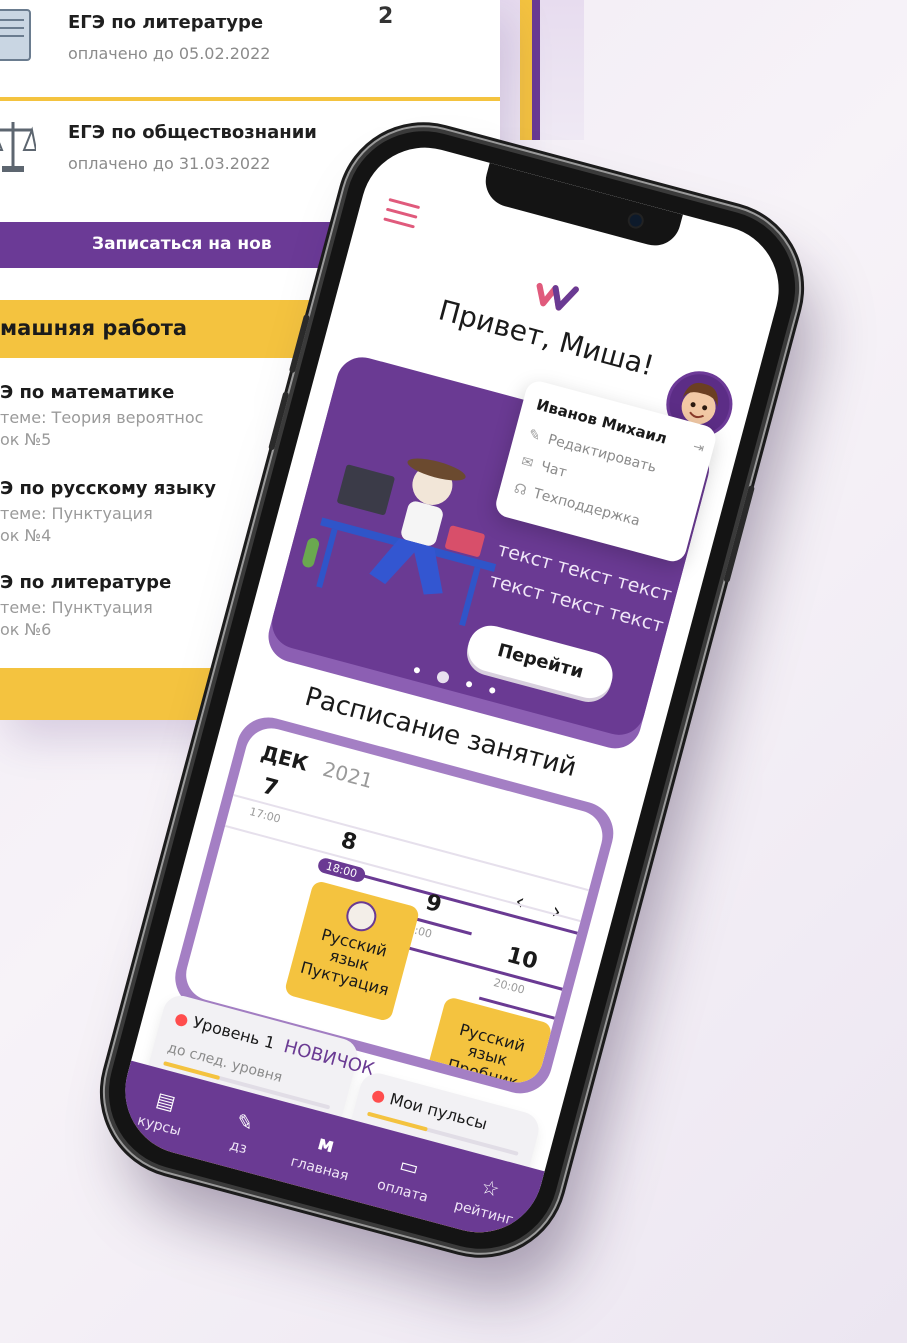  What do you see at coordinates (520, 490) in the screenshot?
I see `headset-icon: ☊` at bounding box center [520, 490].